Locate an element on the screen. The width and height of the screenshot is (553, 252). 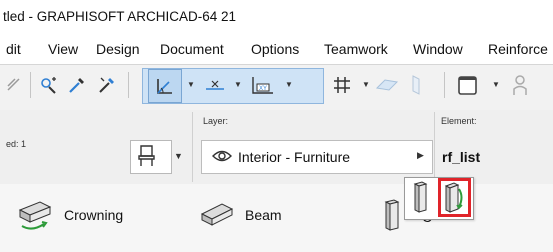
menu-reinforce: Reinforce is located at coordinates (518, 49).